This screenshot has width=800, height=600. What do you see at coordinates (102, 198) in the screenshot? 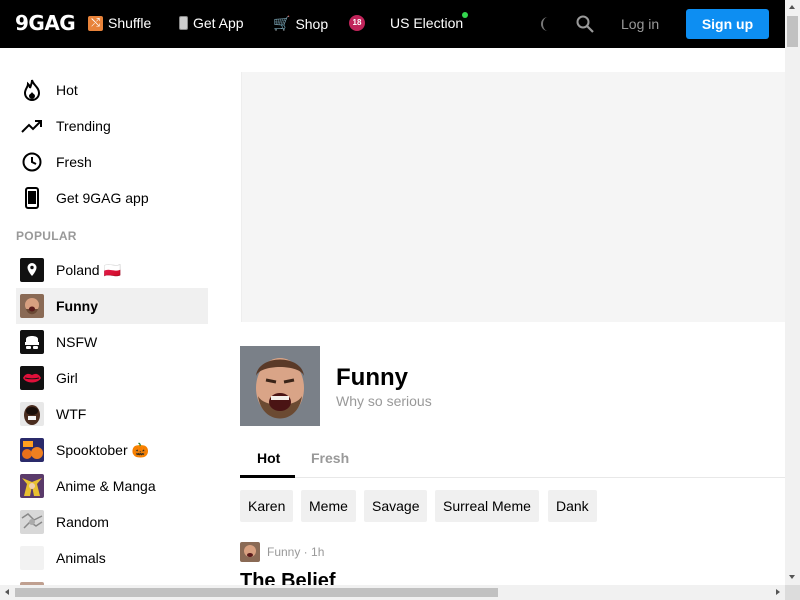
I see `sidebar-item-label: Get 9GAG app` at bounding box center [102, 198].